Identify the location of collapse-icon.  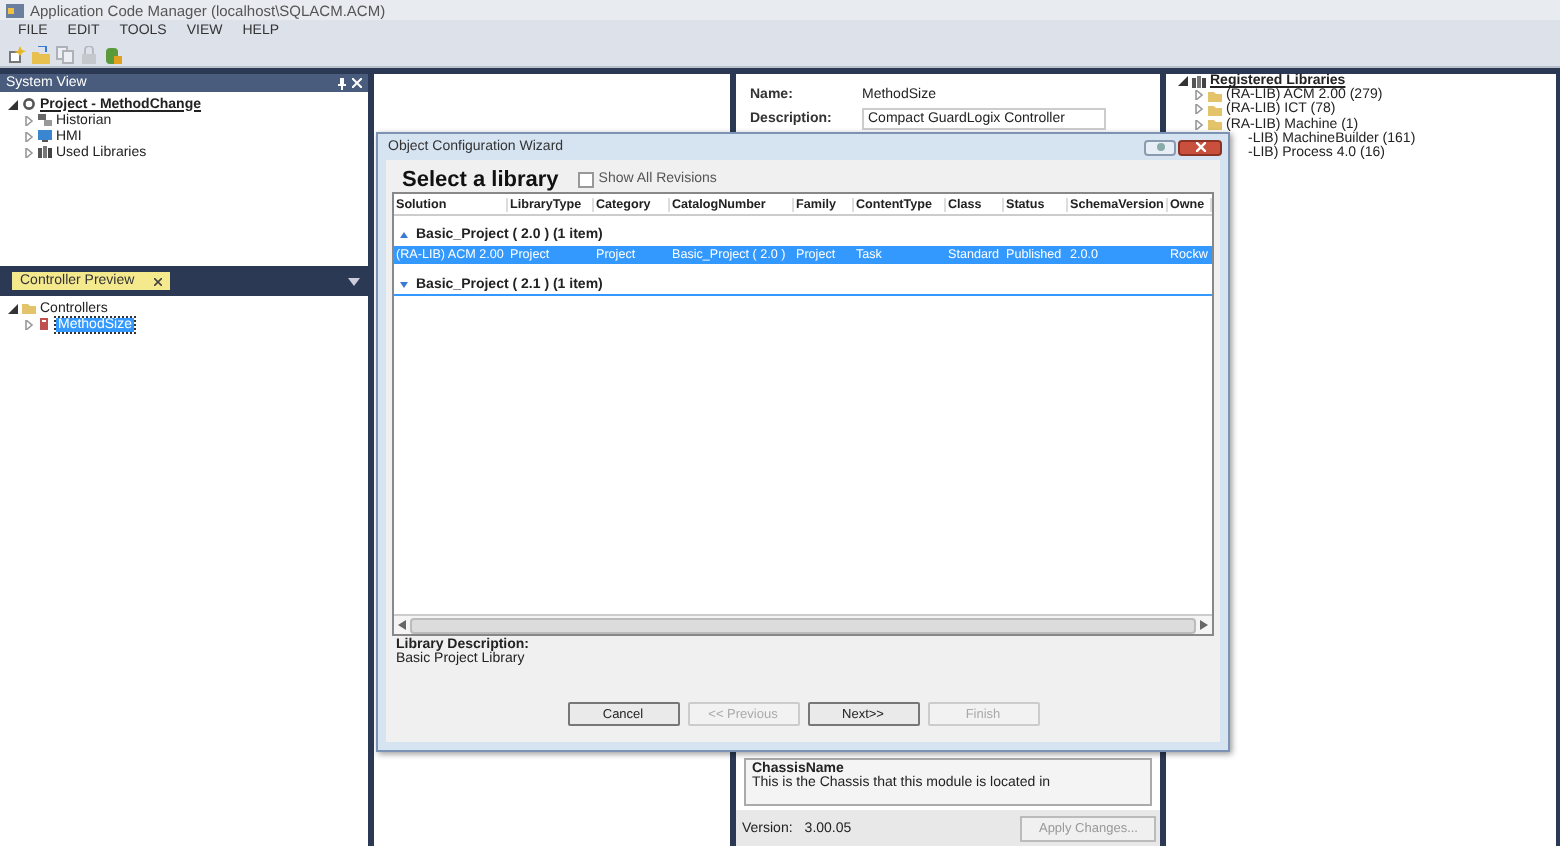
(404, 235).